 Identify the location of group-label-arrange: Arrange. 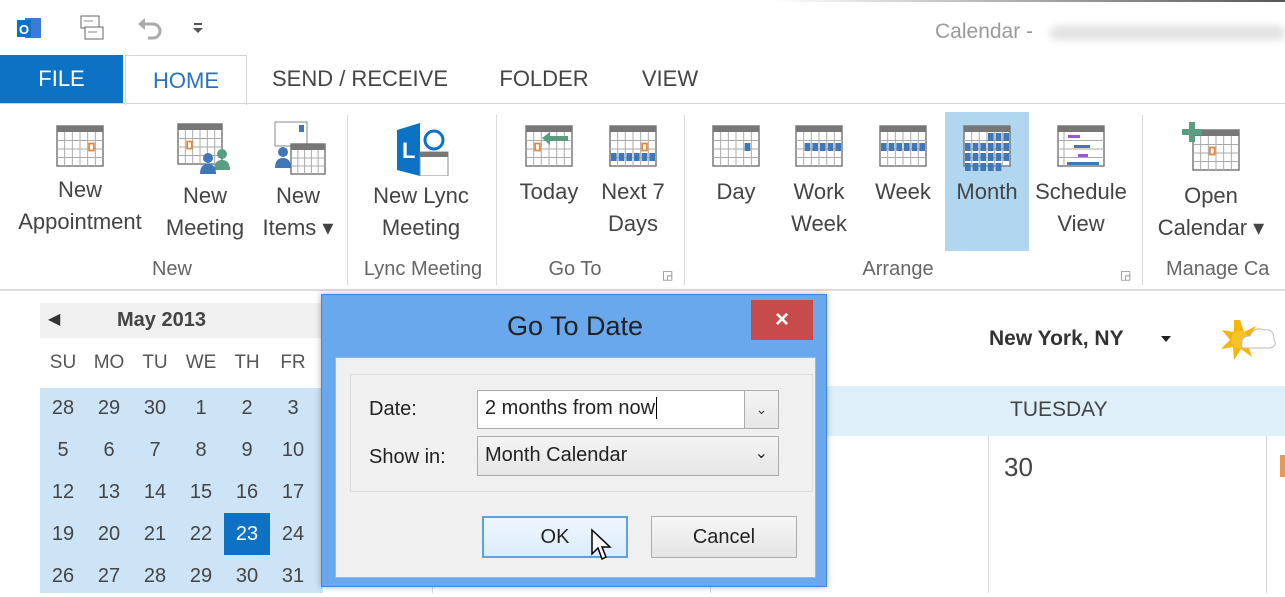
(898, 269).